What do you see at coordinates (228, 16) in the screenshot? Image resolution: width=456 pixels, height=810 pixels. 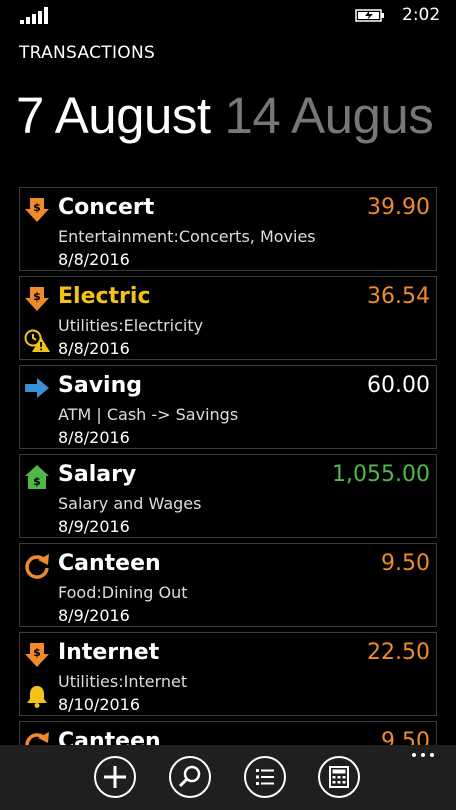 I see `status-bar: 2:02` at bounding box center [228, 16].